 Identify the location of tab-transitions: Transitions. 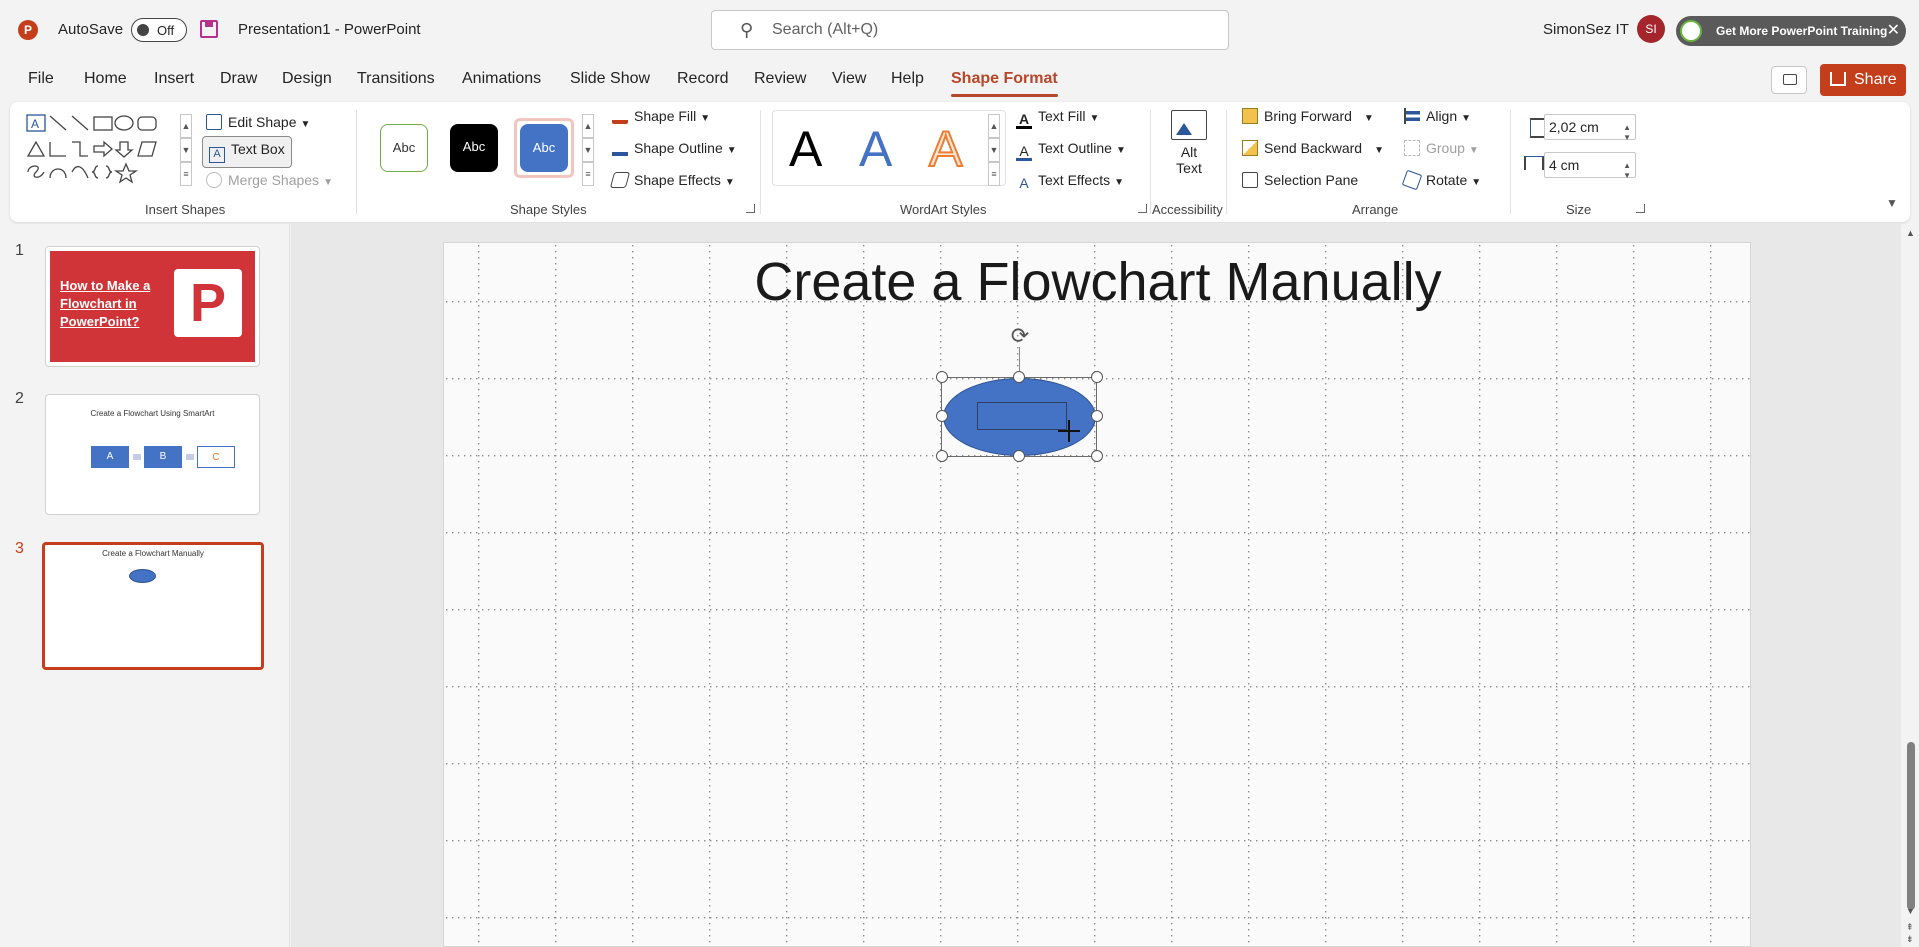
(396, 79).